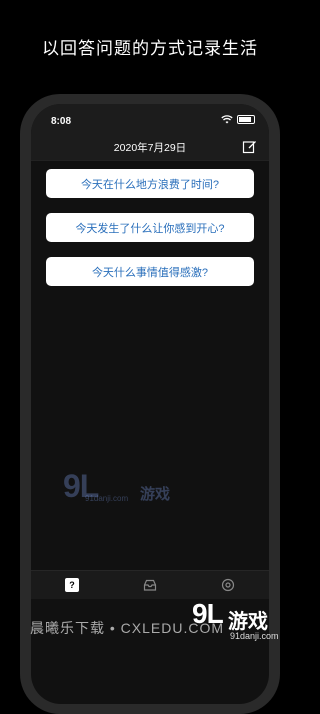 The height and width of the screenshot is (714, 320). Describe the element at coordinates (150, 183) in the screenshot. I see `question-button-1: 今天在什么地方浪费了时间?` at that location.